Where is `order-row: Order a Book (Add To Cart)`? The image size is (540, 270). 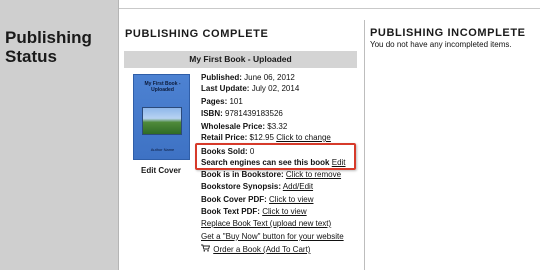 order-row: Order a Book (Add To Cart) is located at coordinates (255, 249).